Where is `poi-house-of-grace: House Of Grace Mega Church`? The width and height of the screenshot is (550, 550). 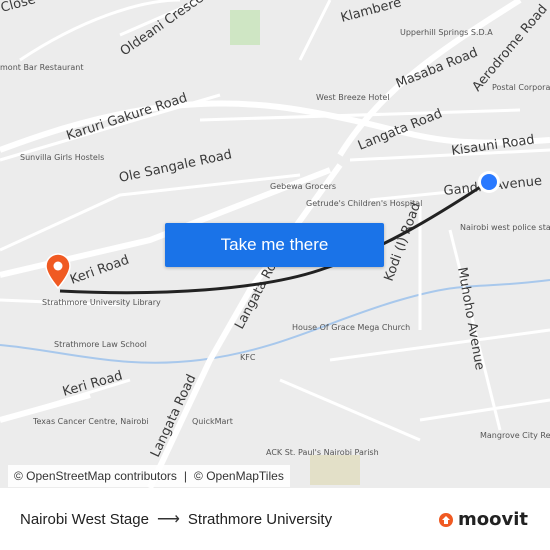
poi-house-of-grace: House Of Grace Mega Church is located at coordinates (351, 327).